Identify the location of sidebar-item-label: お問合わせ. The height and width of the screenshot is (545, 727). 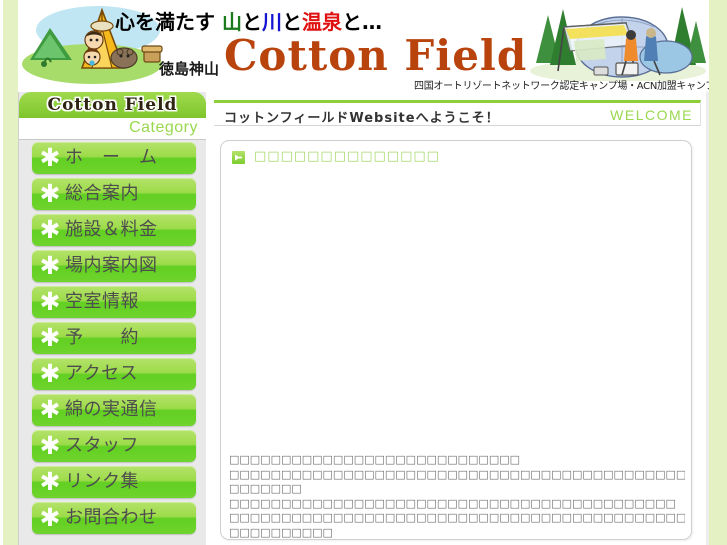
(111, 517).